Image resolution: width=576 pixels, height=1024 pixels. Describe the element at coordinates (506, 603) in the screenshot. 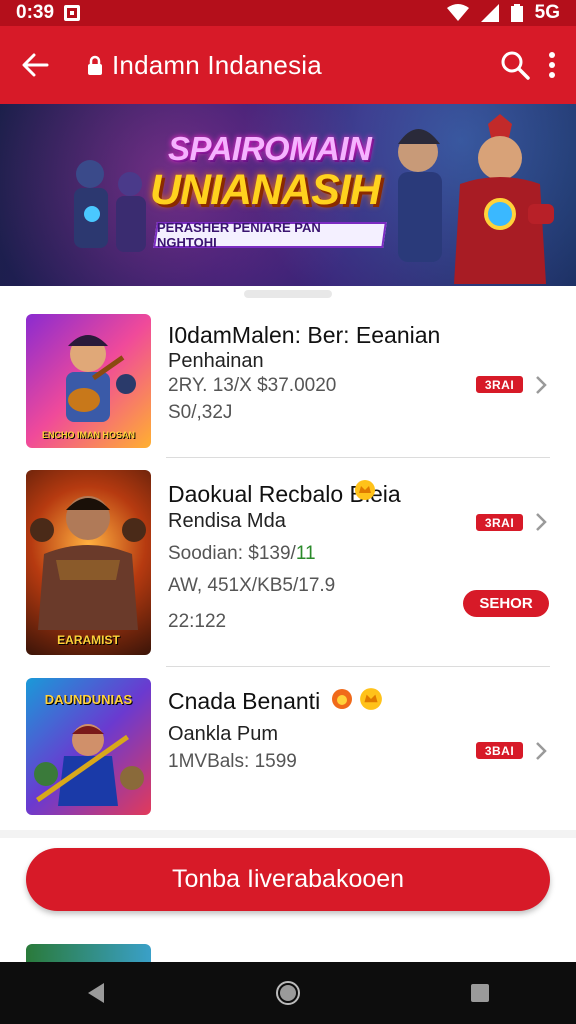

I see `item-action-button: SEHOR` at that location.